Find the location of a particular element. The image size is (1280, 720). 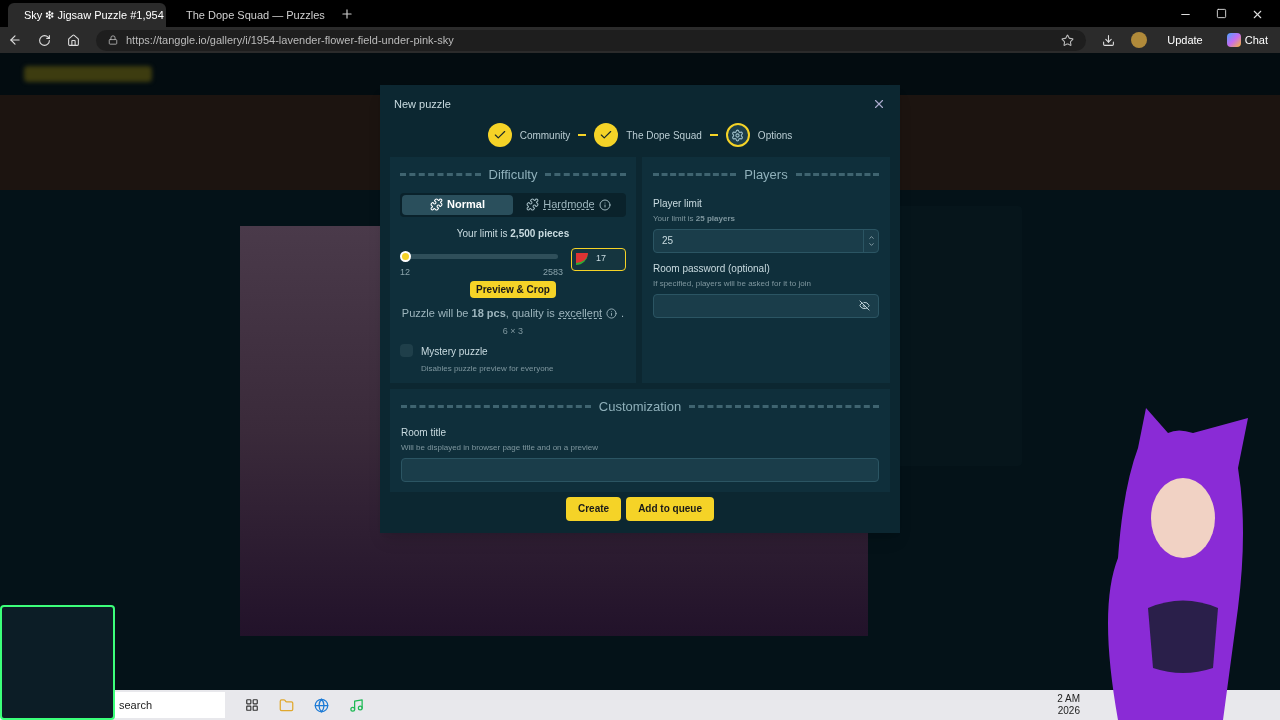

new-tab-icon is located at coordinates (347, 14).